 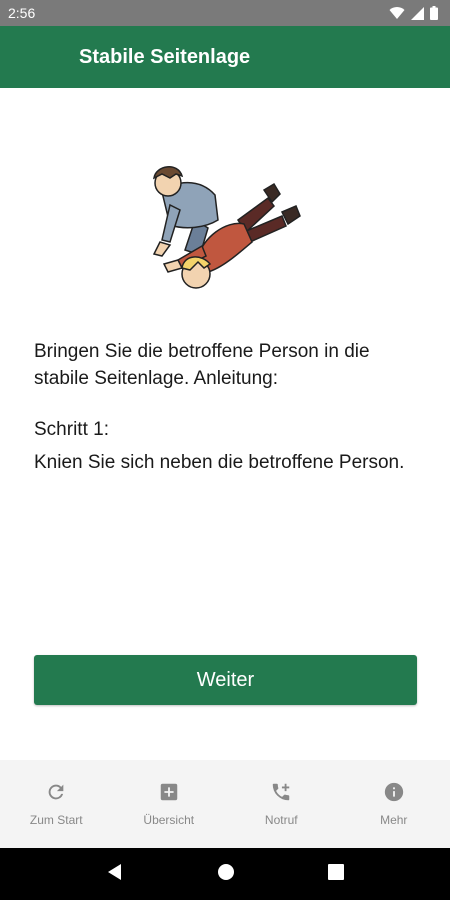 I want to click on system-navigation-bar, so click(x=225, y=874).